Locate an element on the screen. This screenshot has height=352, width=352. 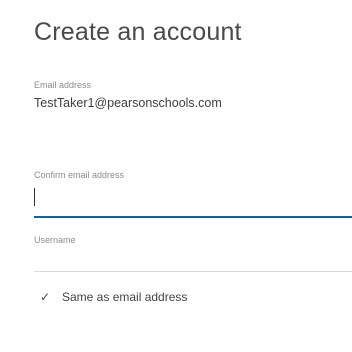
username-input is located at coordinates (193, 261).